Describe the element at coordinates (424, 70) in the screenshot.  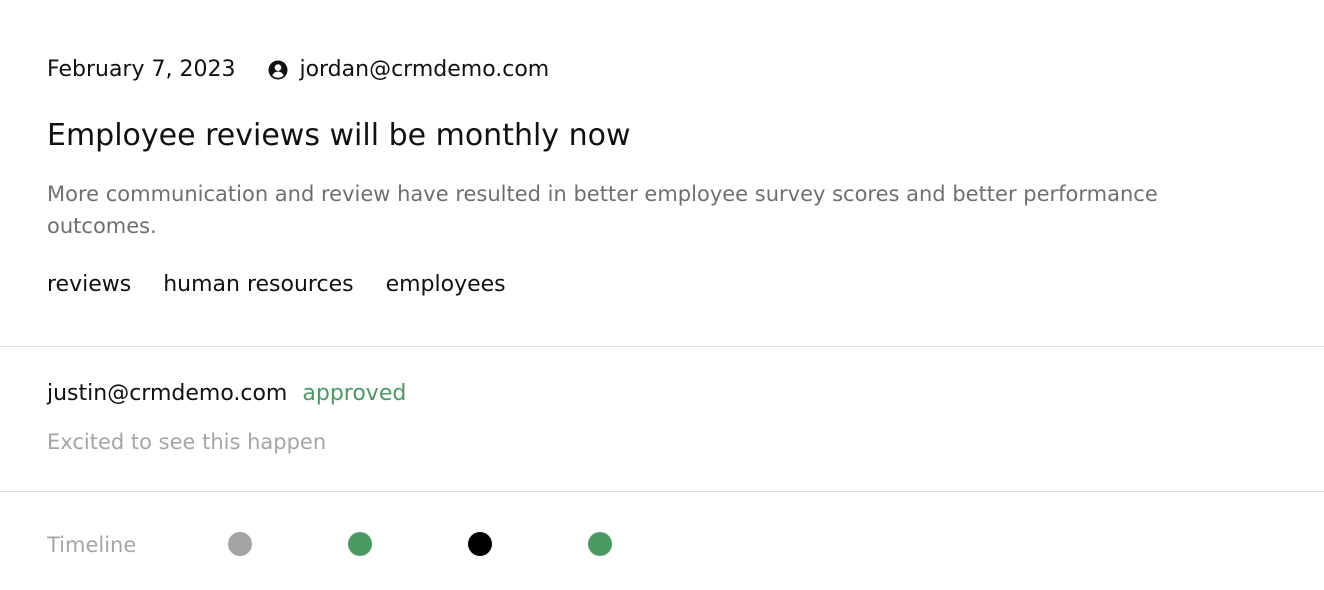
I see `post-author-email: jordan@crmdemo.com` at that location.